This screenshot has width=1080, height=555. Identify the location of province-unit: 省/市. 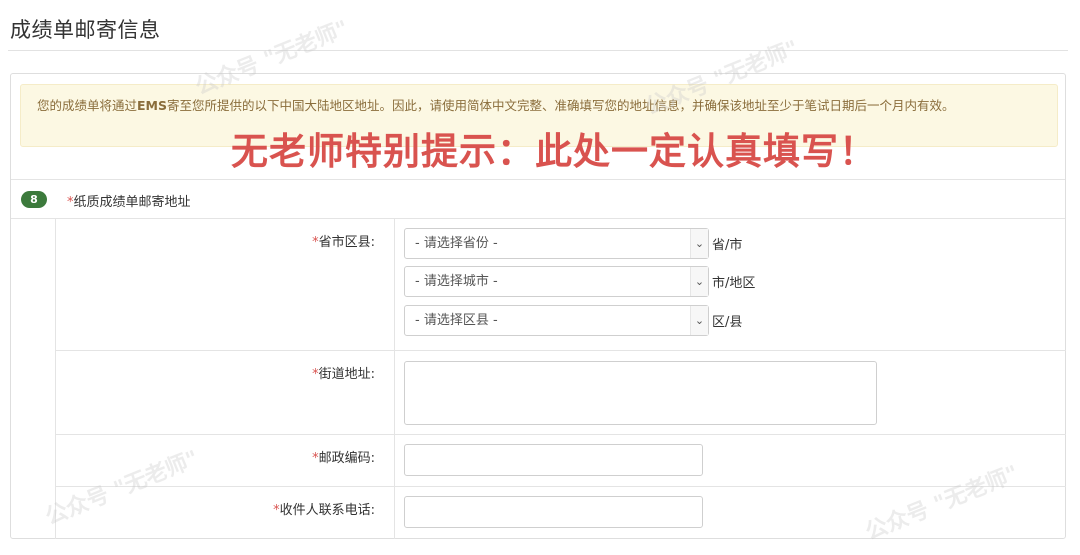
(727, 245).